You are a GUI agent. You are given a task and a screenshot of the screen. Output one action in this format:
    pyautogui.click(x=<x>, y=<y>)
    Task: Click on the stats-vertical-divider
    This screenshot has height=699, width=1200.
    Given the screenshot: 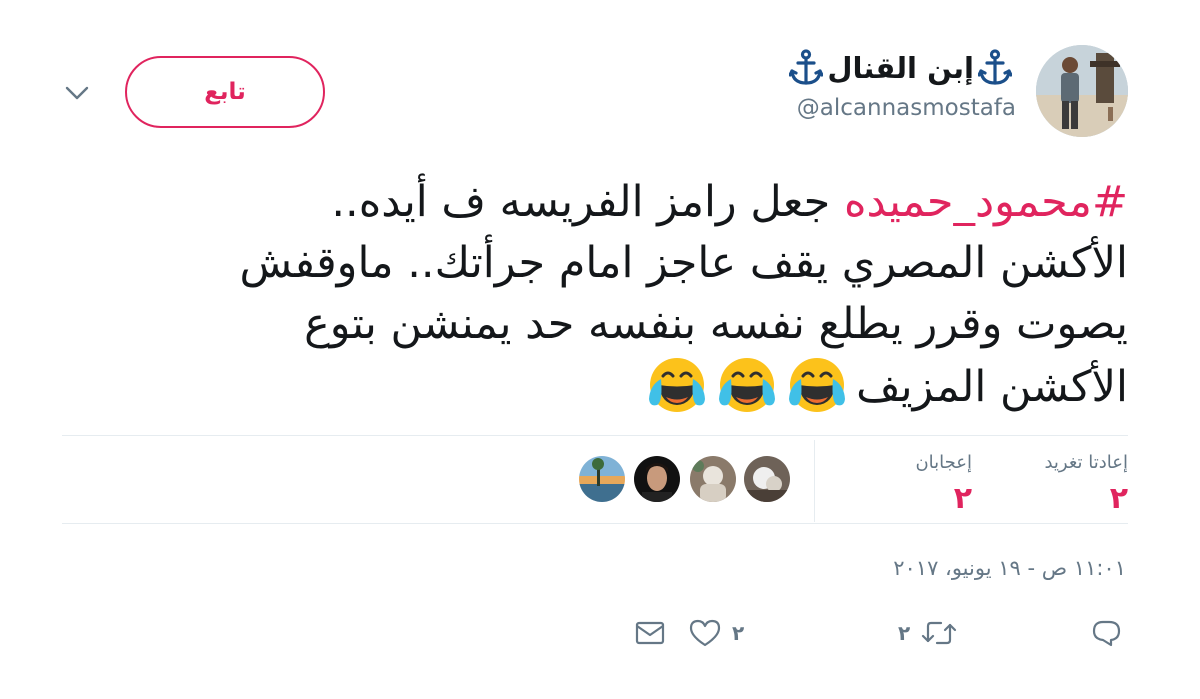 What is the action you would take?
    pyautogui.click(x=814, y=481)
    